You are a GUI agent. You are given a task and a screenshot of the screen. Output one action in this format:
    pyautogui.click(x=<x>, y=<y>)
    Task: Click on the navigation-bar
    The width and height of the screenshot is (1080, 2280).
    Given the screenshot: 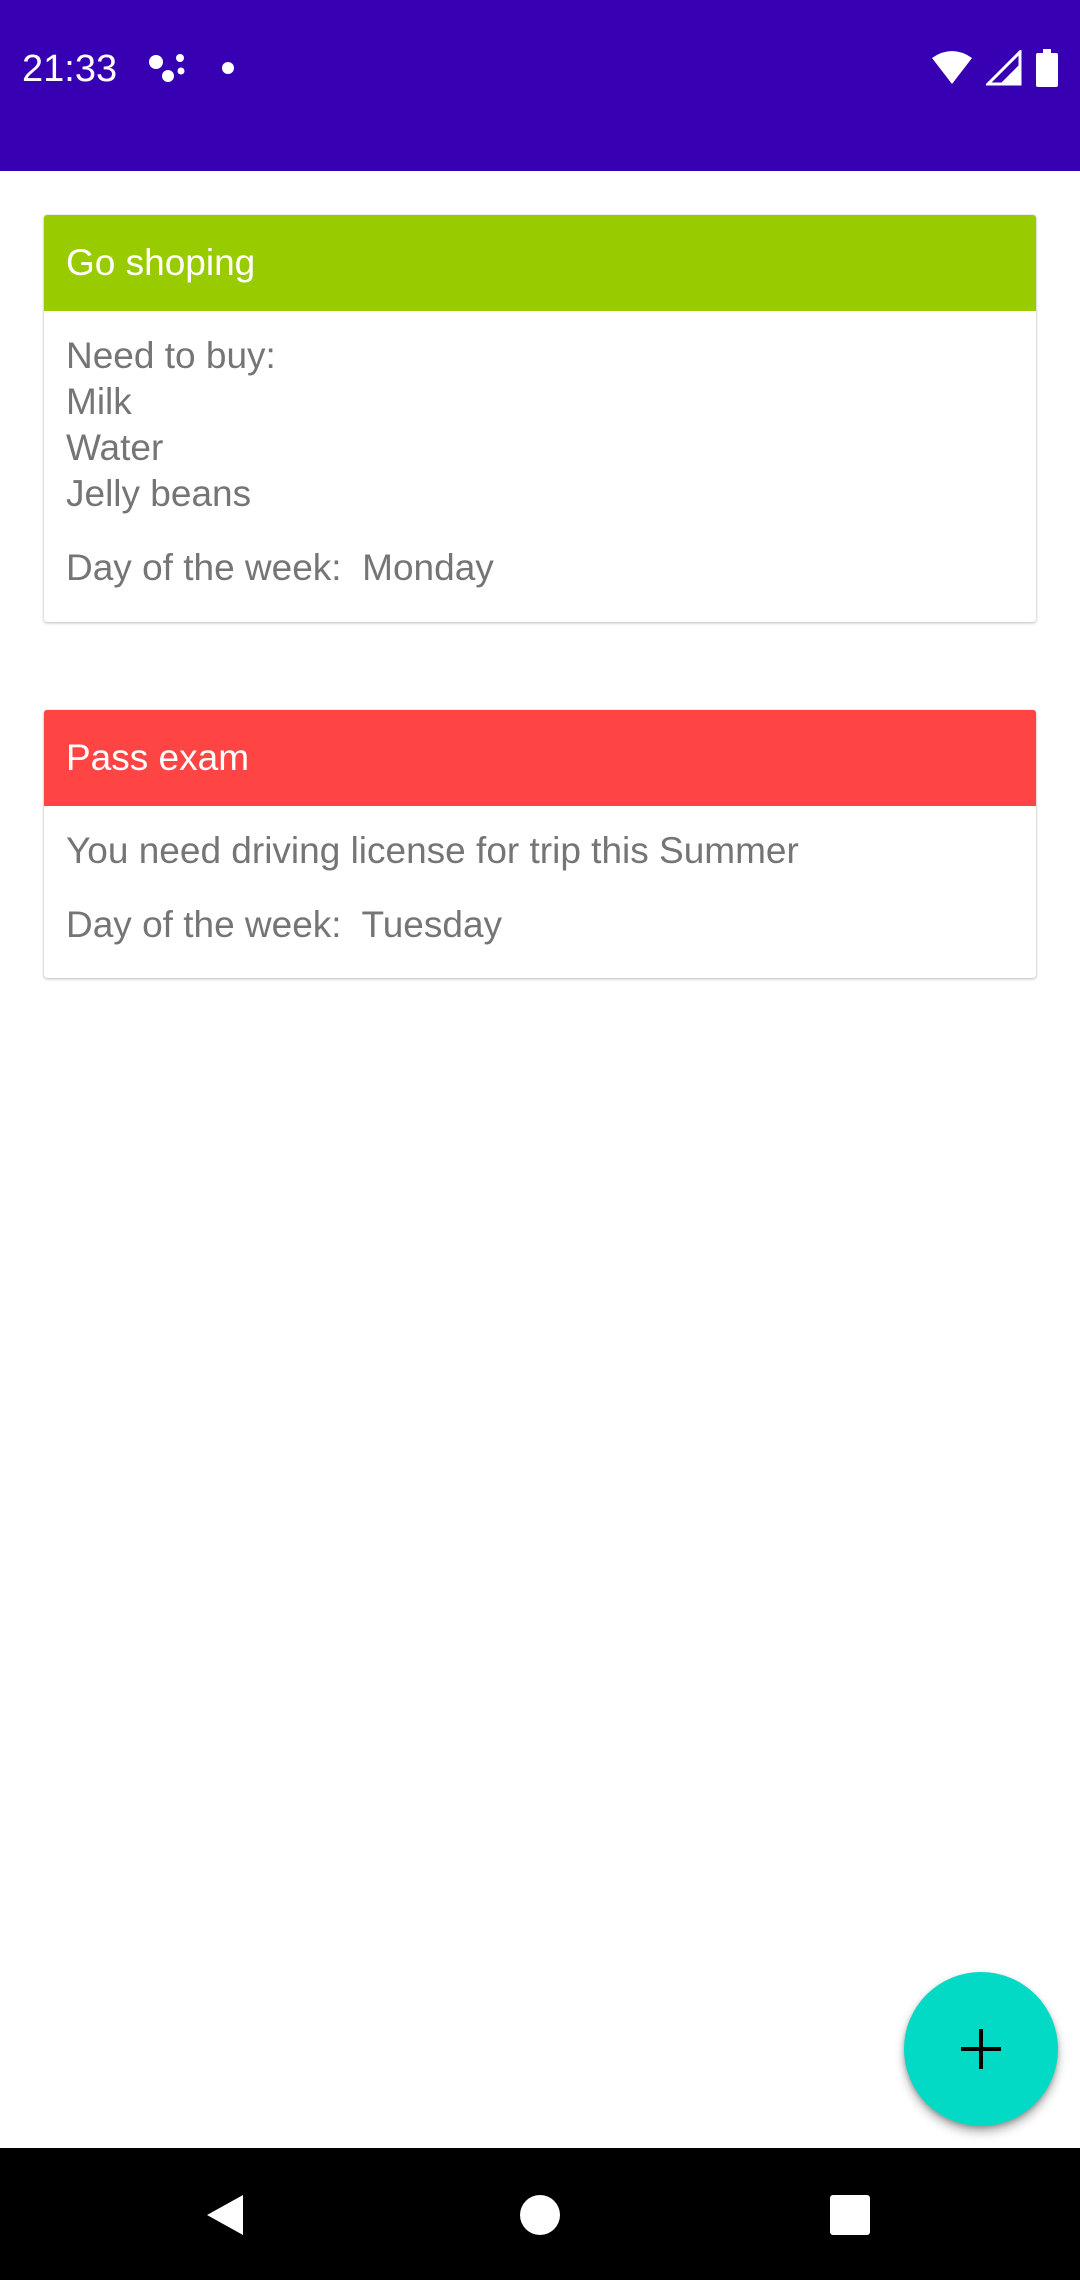 What is the action you would take?
    pyautogui.click(x=540, y=2214)
    